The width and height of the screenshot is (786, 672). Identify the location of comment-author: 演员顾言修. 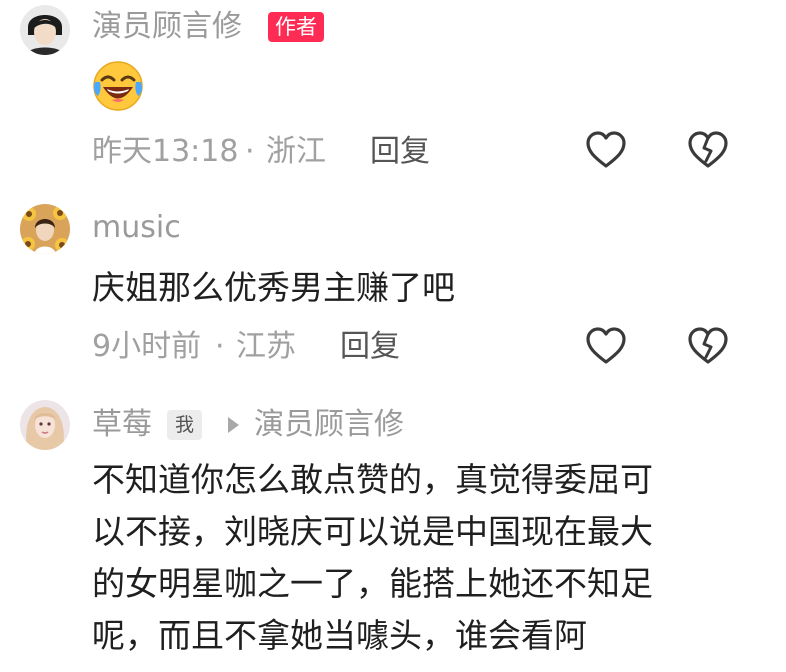
(167, 27).